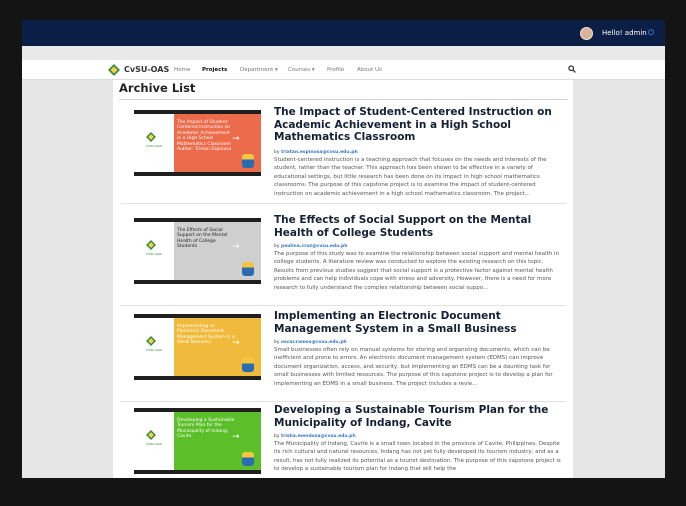 The width and height of the screenshot is (686, 506). What do you see at coordinates (335, 70) in the screenshot?
I see `nav-profile: Profile` at bounding box center [335, 70].